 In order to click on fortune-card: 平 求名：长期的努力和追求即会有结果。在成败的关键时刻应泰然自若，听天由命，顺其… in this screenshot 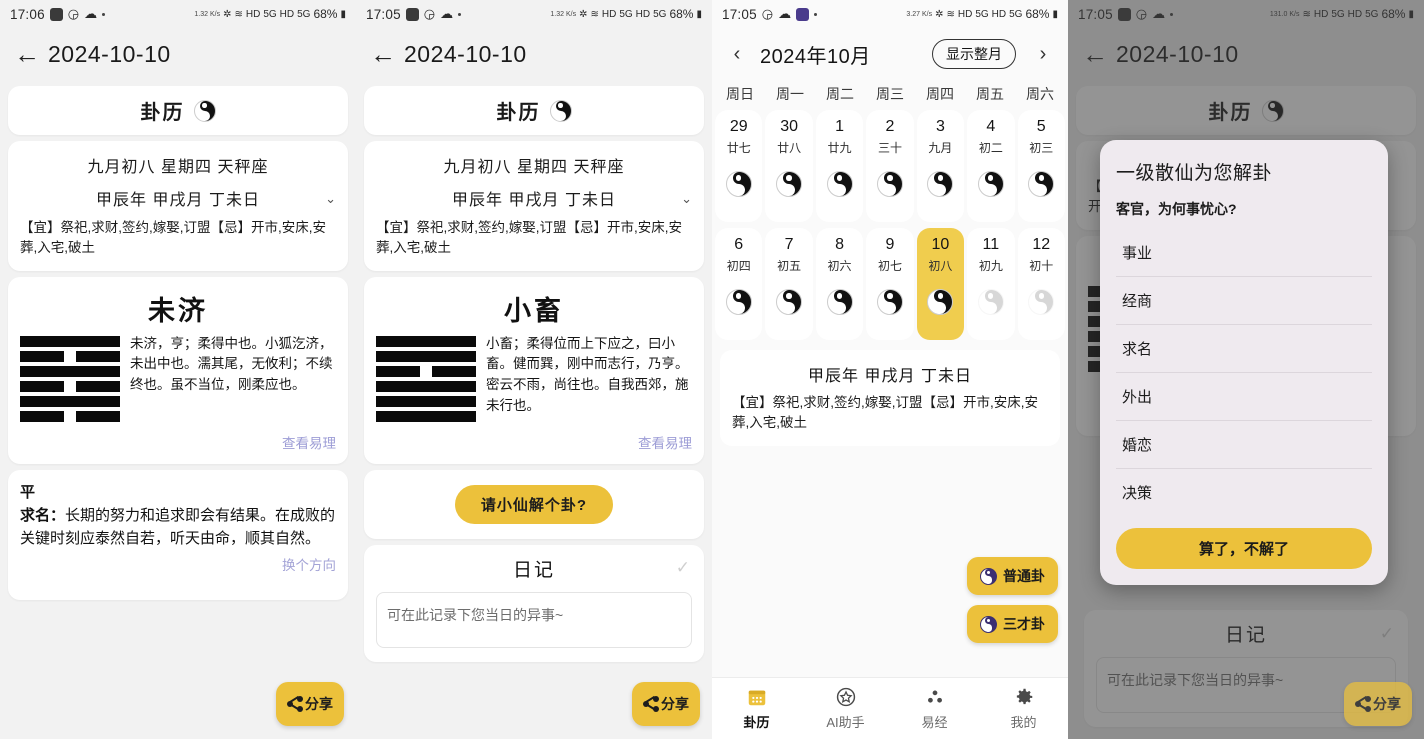, I will do `click(178, 534)`.